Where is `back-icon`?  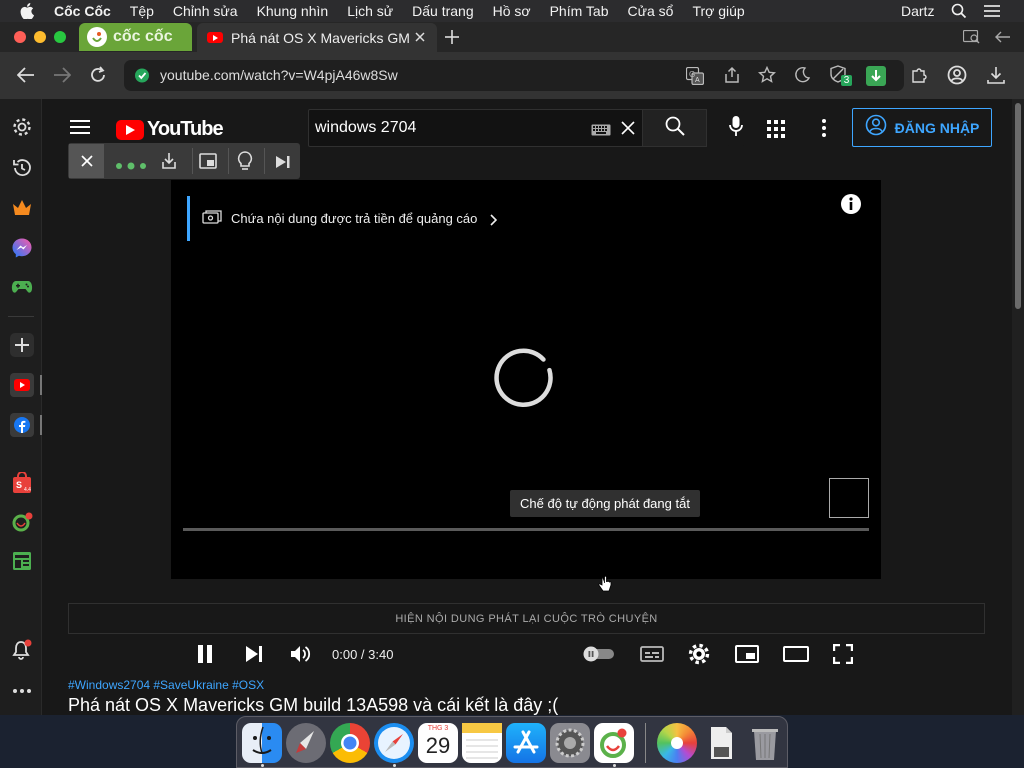 back-icon is located at coordinates (25, 77).